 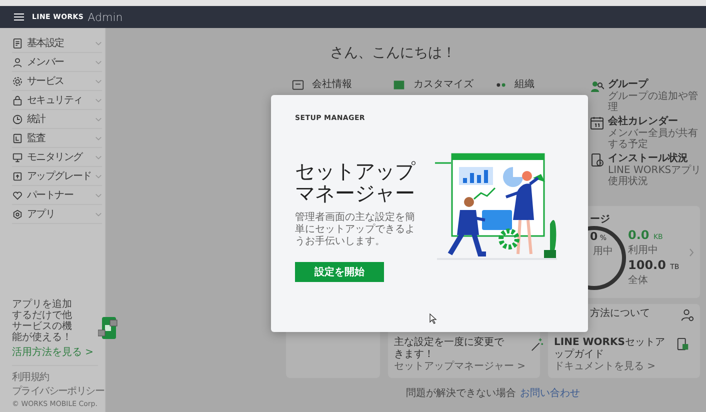 What do you see at coordinates (58, 391) in the screenshot?
I see `privacy-link: プライバシーポリシー` at bounding box center [58, 391].